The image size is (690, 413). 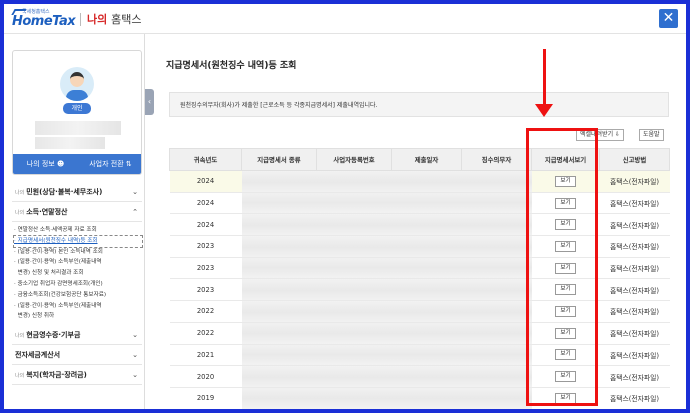 What do you see at coordinates (78, 295) in the screenshot?
I see `subitem-financial: · 금융소득조회(건강보험공단 통보자료)` at bounding box center [78, 295].